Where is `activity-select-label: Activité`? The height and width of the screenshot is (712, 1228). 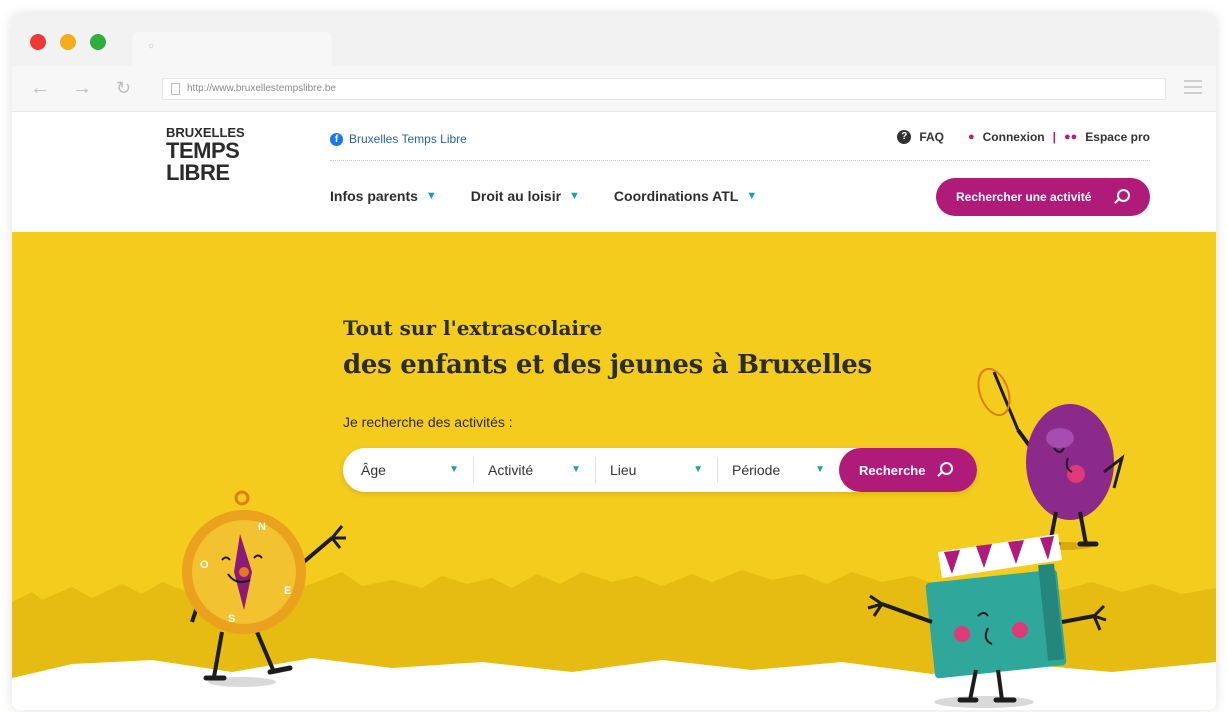
activity-select-label: Activité is located at coordinates (511, 470).